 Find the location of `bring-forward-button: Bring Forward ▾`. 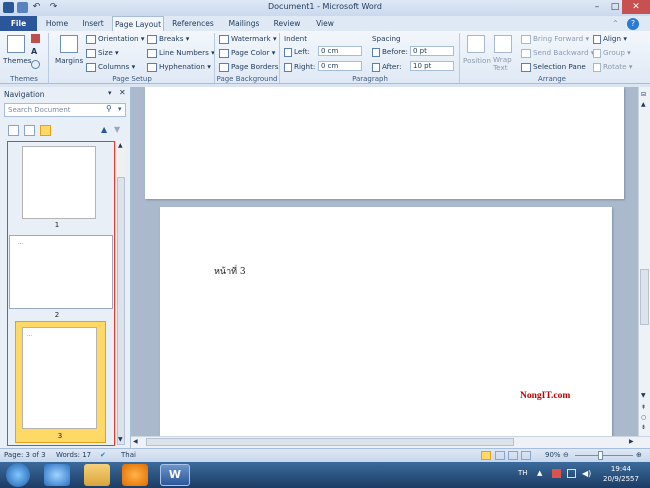

bring-forward-button: Bring Forward ▾ is located at coordinates (555, 39).